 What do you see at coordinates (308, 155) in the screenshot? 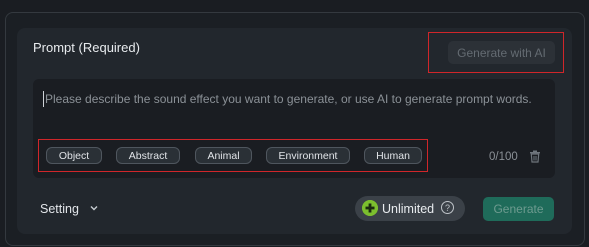
I see `tag-environment: Environment` at bounding box center [308, 155].